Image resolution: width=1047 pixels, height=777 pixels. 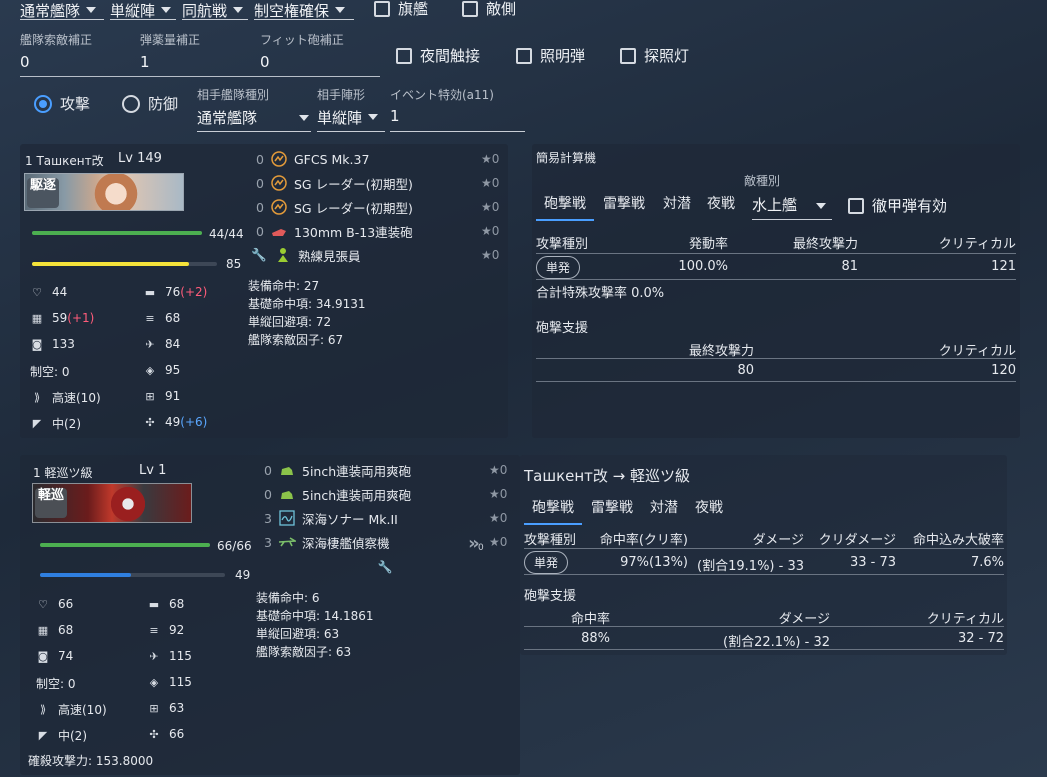 What do you see at coordinates (25, 62) in the screenshot?
I see `los-input: 0` at bounding box center [25, 62].